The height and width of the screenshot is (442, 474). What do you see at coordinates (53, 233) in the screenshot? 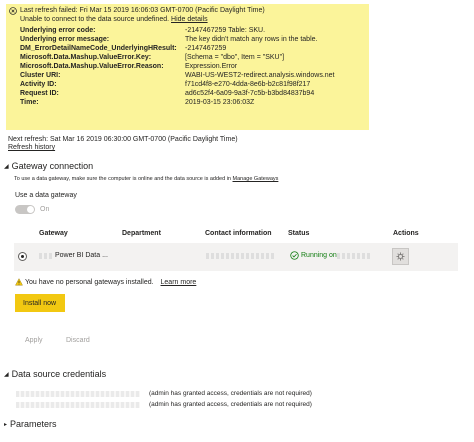
I see `column-header-gateway: Gateway` at bounding box center [53, 233].